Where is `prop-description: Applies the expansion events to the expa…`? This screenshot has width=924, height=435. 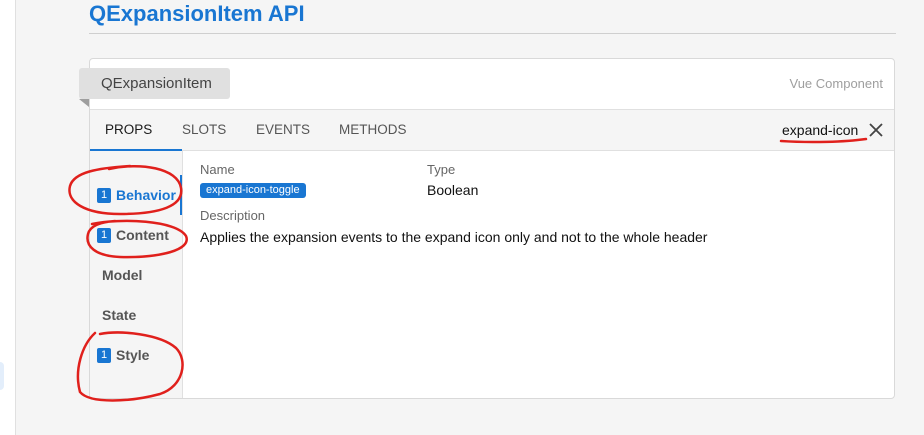
prop-description: Applies the expansion events to the expa… is located at coordinates (454, 237).